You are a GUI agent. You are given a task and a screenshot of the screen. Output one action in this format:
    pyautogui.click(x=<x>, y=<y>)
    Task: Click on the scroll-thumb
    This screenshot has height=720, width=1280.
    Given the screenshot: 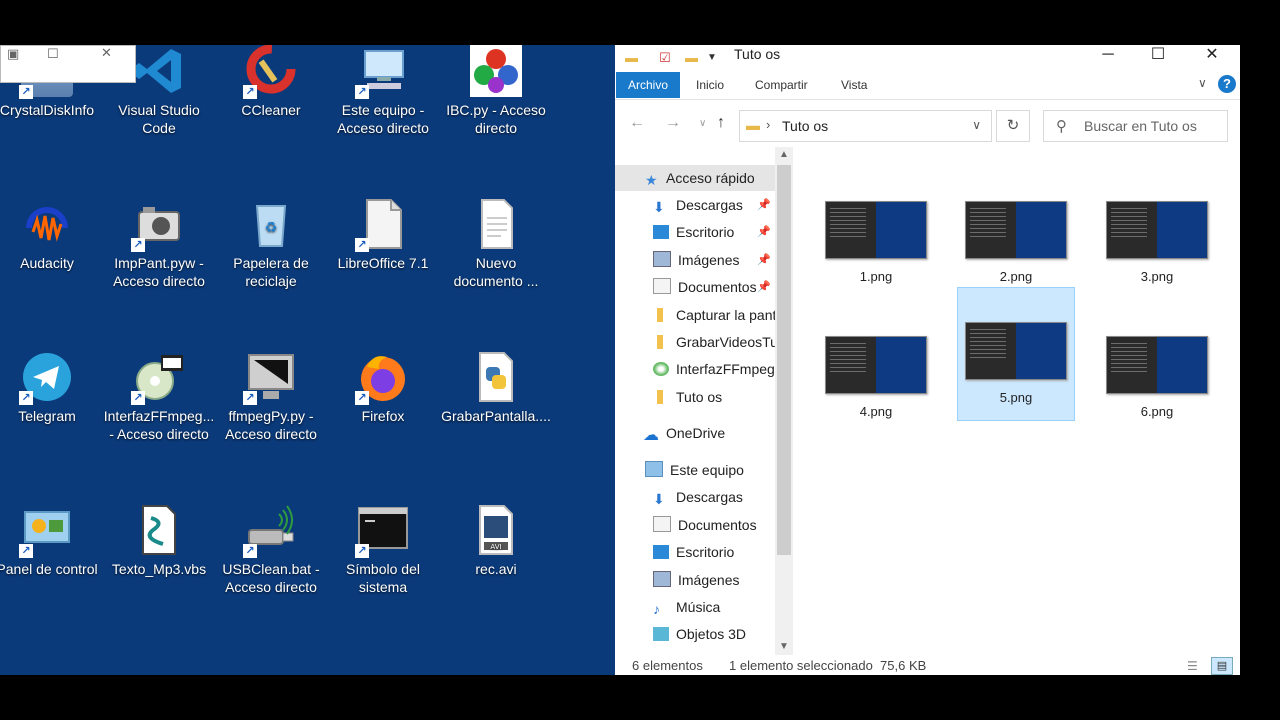 What is the action you would take?
    pyautogui.click(x=784, y=360)
    